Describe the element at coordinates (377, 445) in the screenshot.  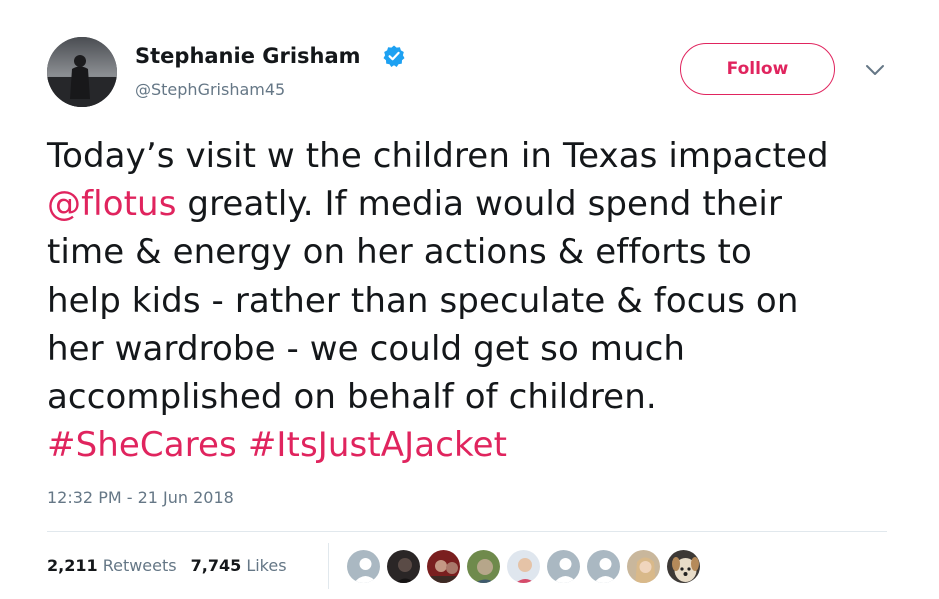
I see `hashtag-link: #ItsJustAJacket` at that location.